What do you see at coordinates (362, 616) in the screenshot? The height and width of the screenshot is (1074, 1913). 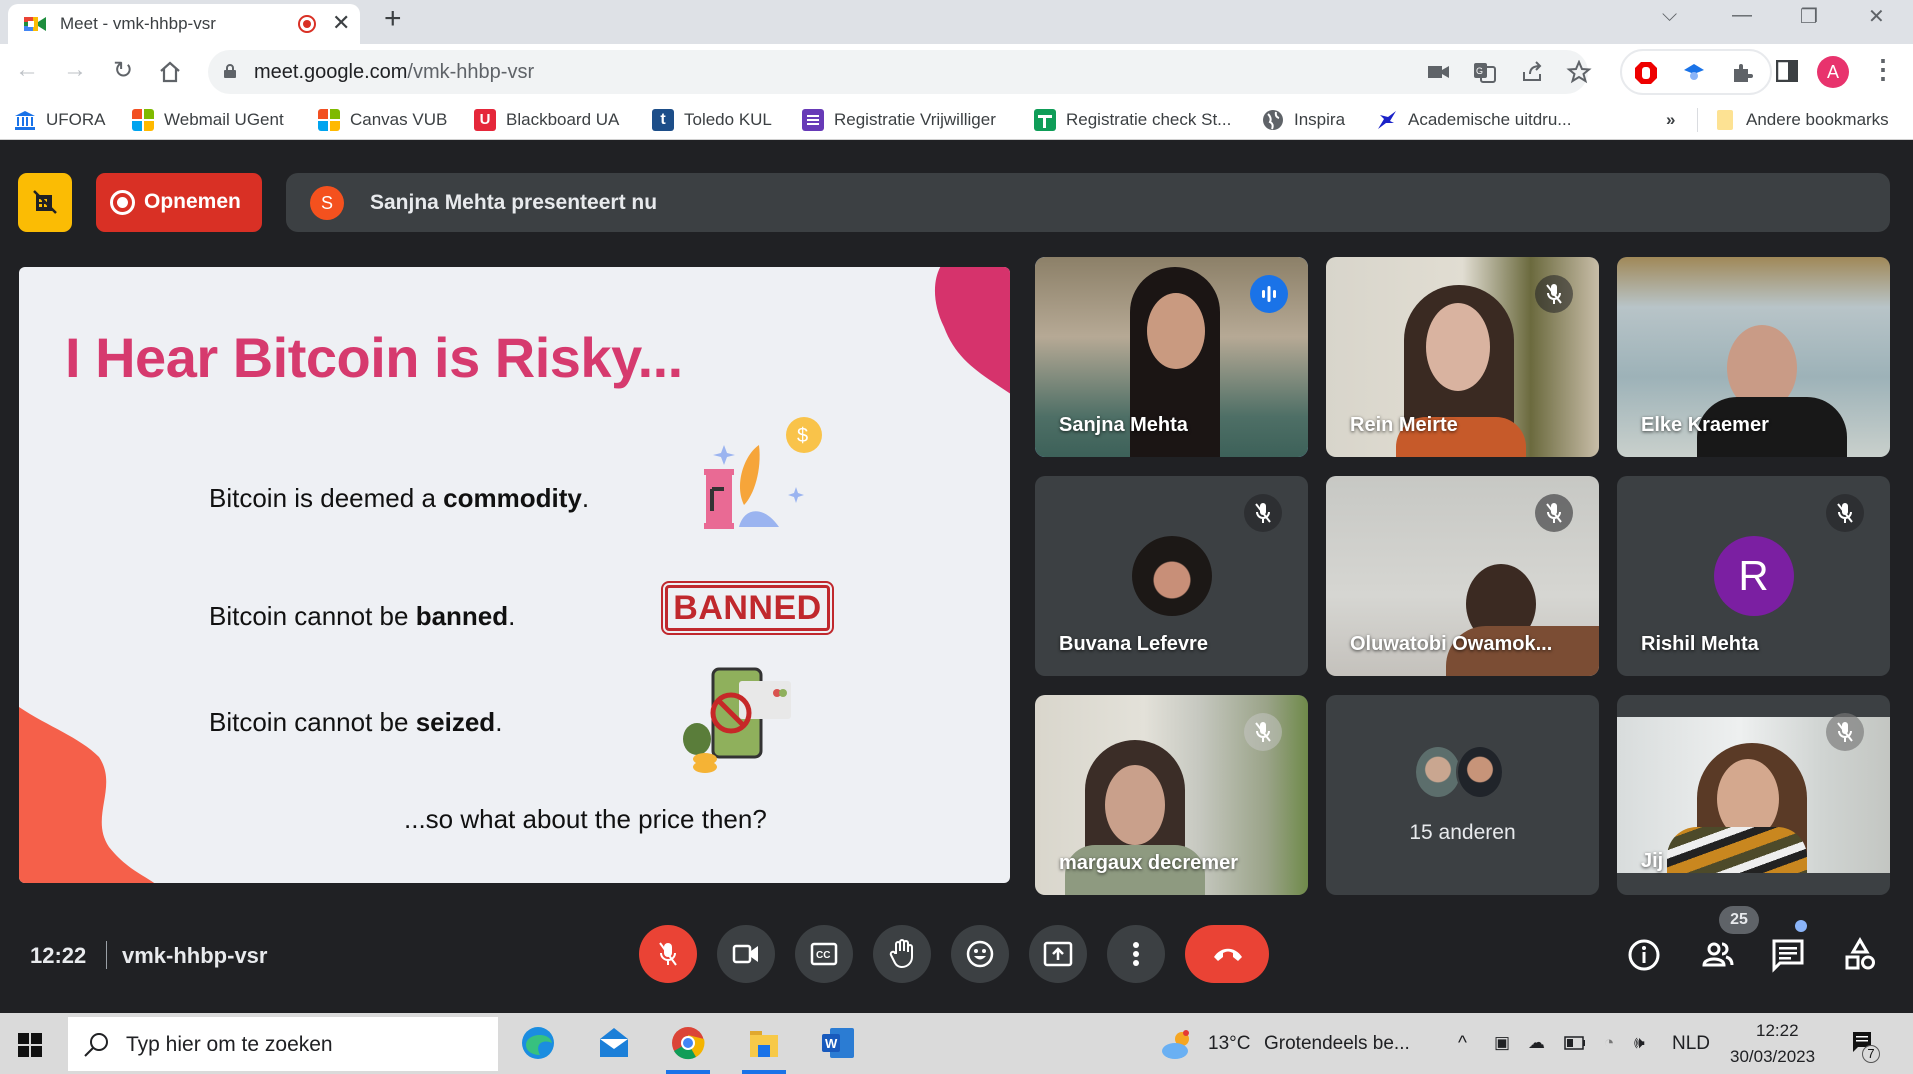 I see `slide-bullet-banned: Bitcoin cannot be banned.` at bounding box center [362, 616].